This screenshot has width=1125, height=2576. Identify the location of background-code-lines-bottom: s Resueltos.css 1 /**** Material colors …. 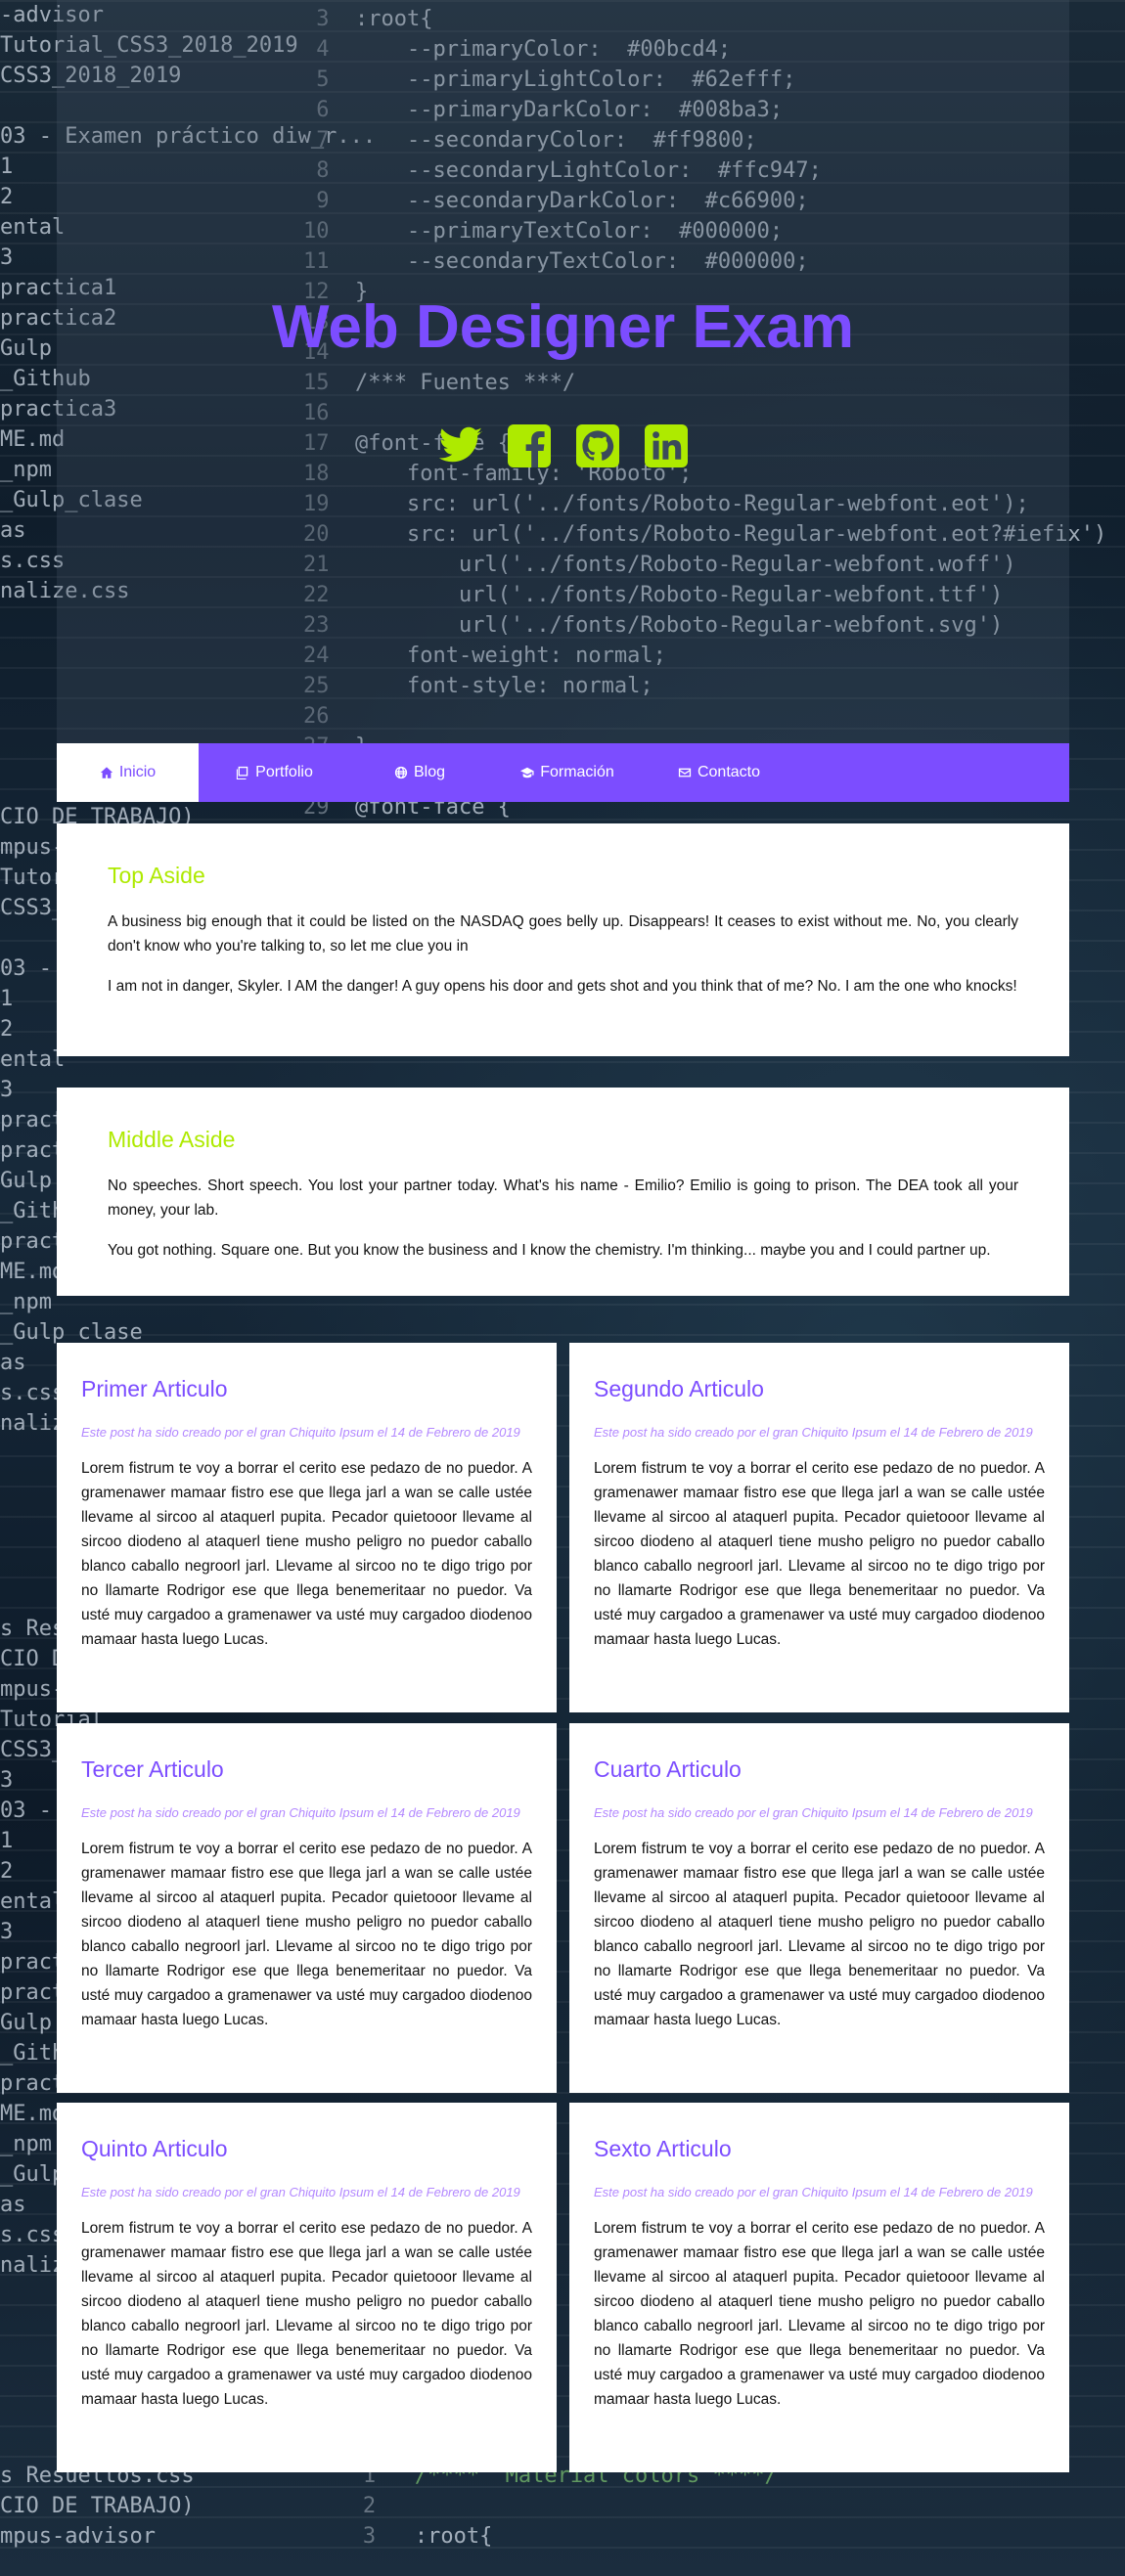
(389, 2506).